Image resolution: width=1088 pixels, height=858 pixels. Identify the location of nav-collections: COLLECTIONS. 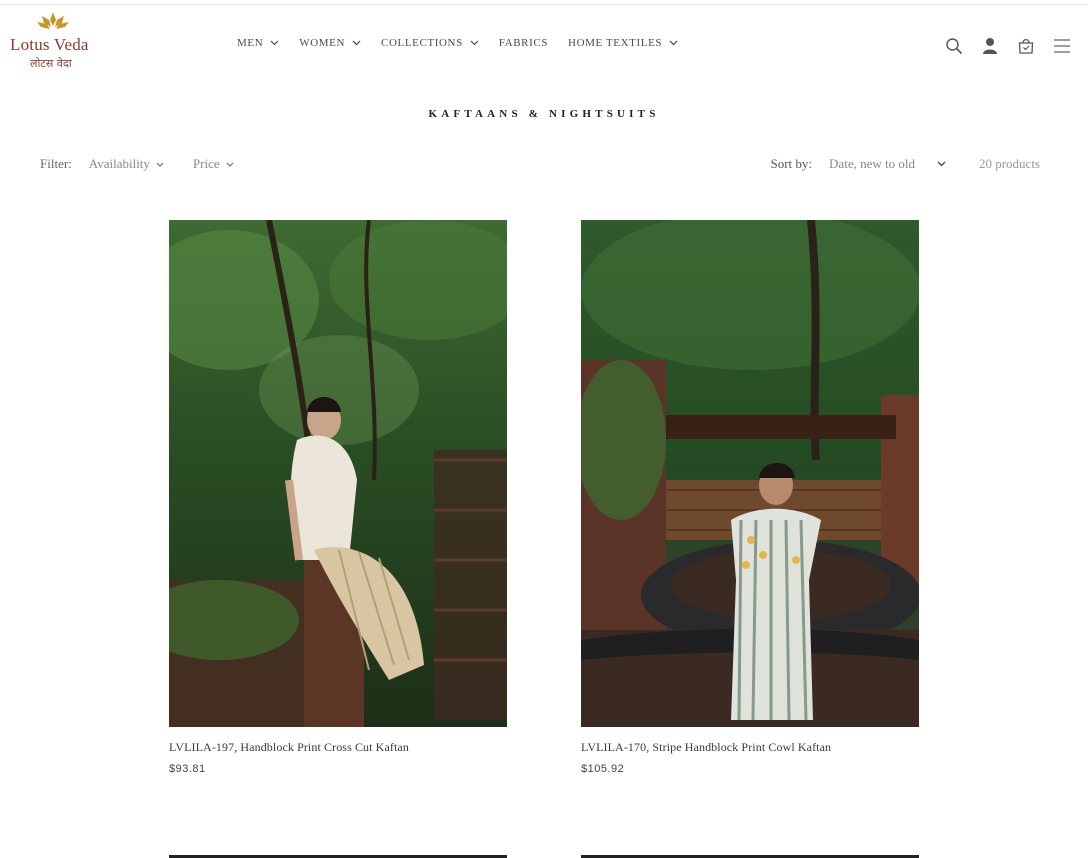
(430, 43).